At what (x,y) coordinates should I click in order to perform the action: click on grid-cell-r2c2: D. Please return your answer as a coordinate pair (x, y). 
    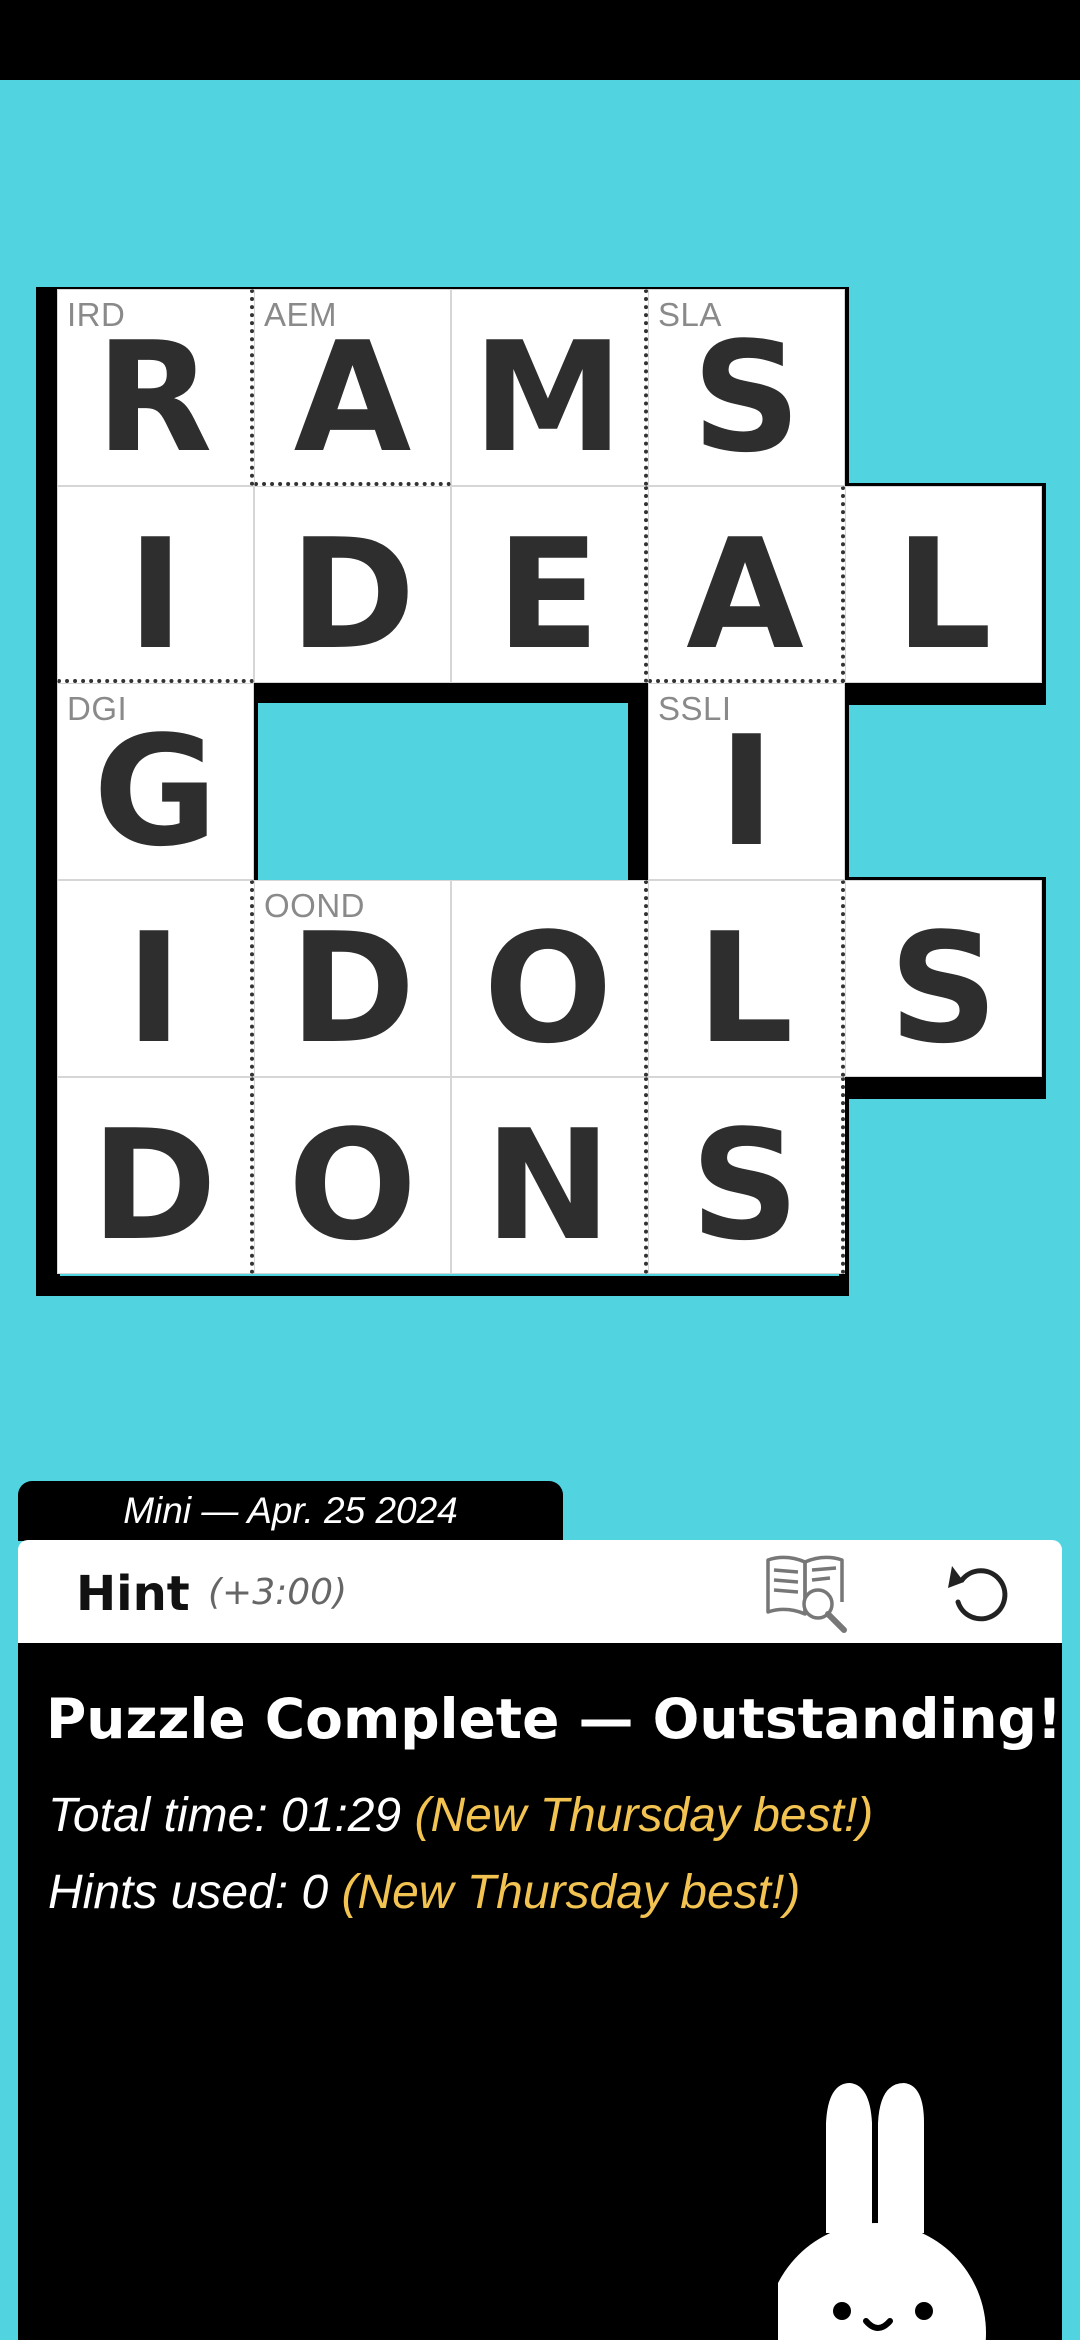
    Looking at the image, I should click on (352, 584).